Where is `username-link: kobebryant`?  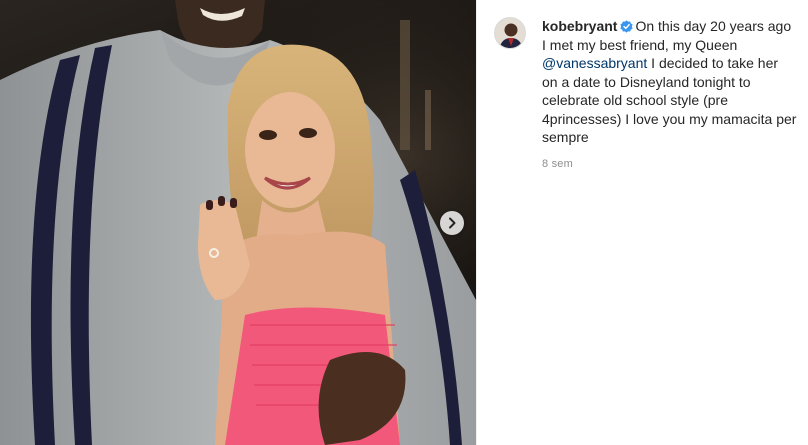
username-link: kobebryant is located at coordinates (579, 26).